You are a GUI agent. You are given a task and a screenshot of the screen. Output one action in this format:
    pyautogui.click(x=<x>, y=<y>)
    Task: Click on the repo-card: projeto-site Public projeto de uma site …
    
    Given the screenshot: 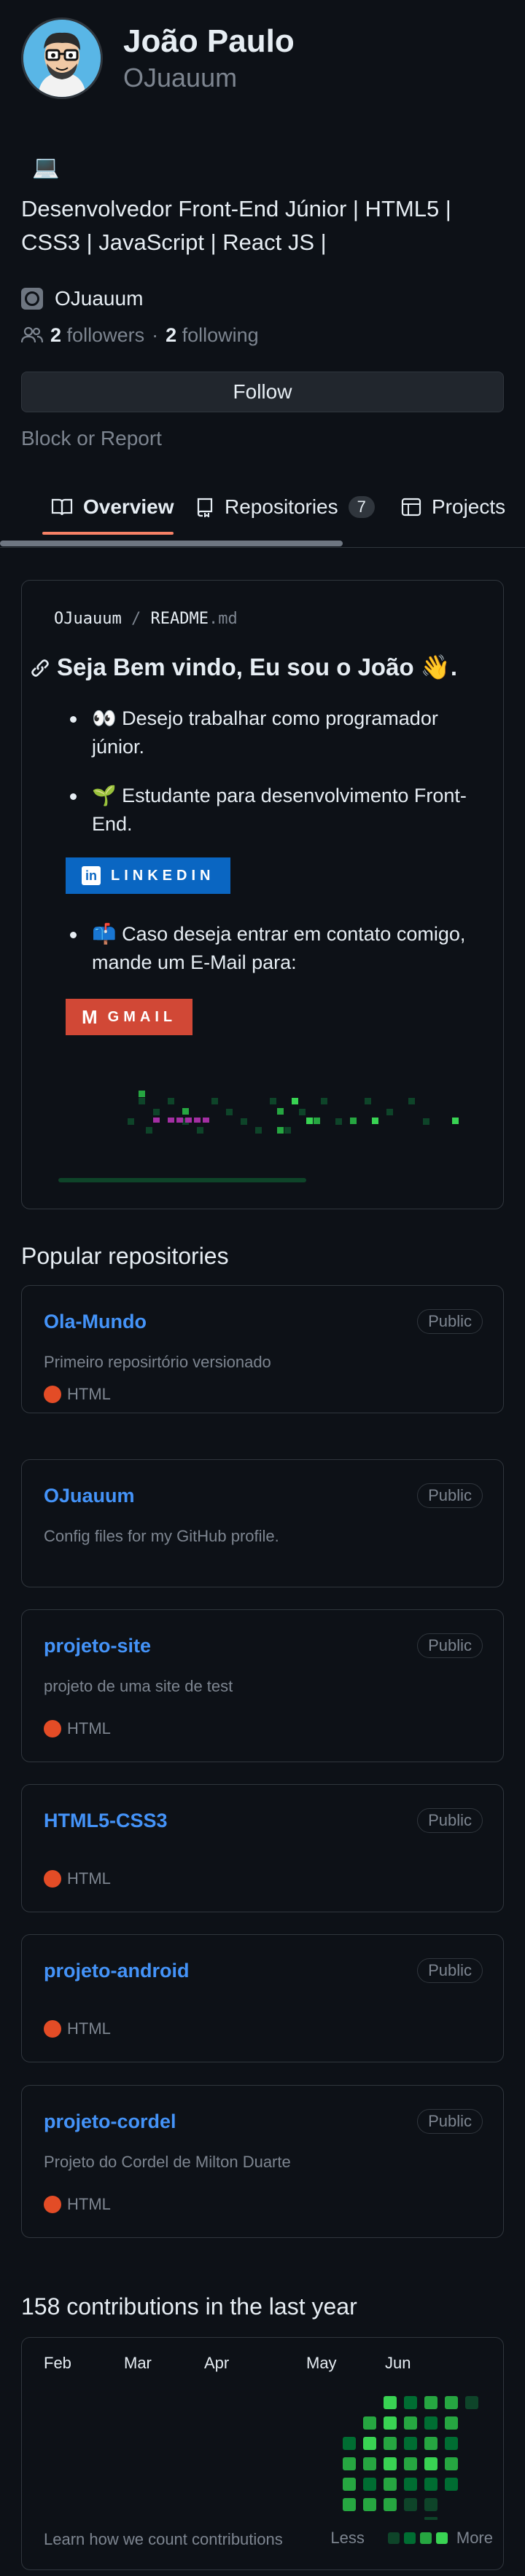 What is the action you would take?
    pyautogui.click(x=262, y=1685)
    